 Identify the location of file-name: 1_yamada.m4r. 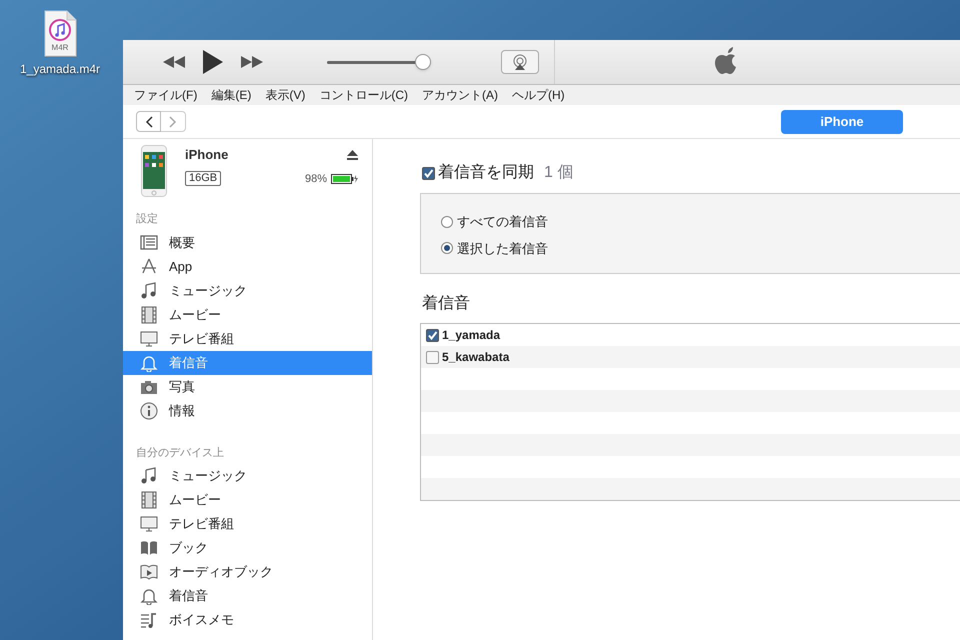
(60, 69).